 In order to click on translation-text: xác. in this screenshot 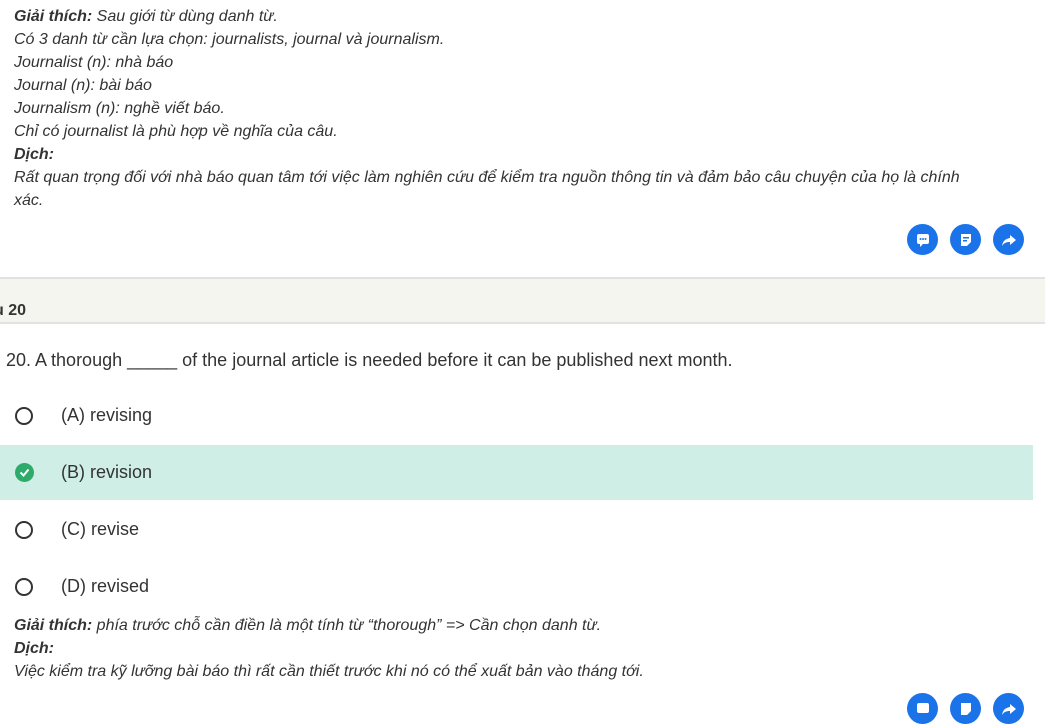, I will do `click(29, 200)`.